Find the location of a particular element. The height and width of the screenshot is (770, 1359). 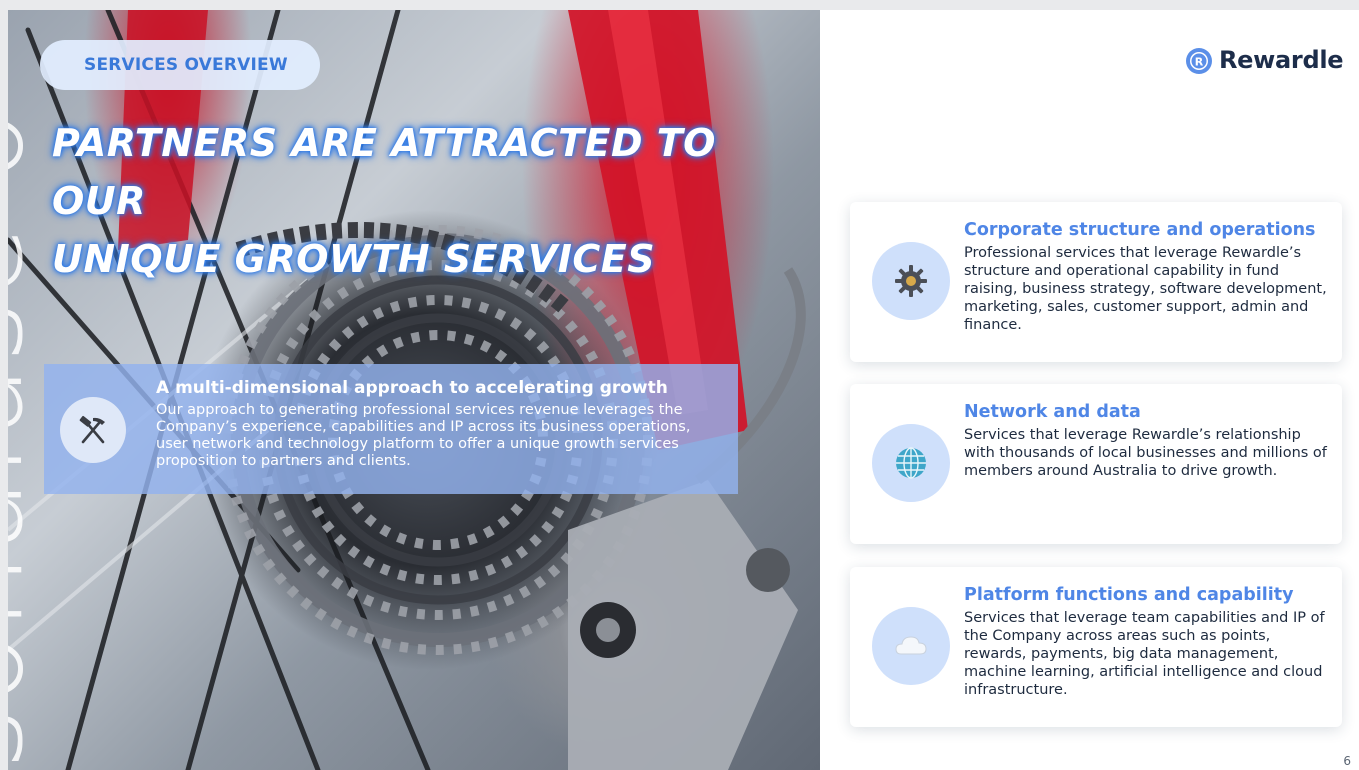

watermark-text: sonaluse o is located at coordinates (29, 438).